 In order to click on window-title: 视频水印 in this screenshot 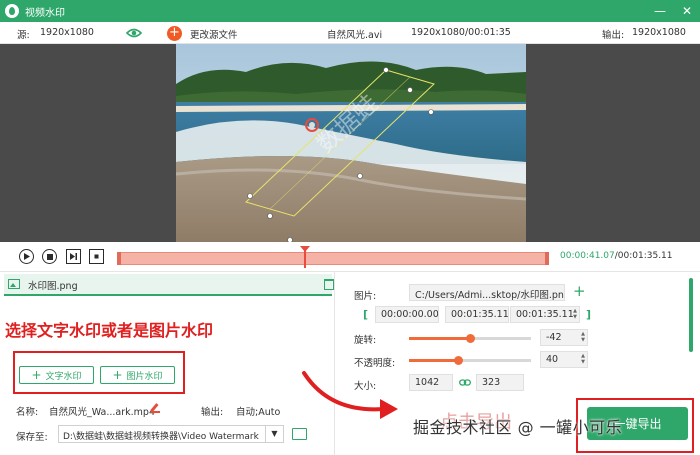, I will do `click(45, 13)`.